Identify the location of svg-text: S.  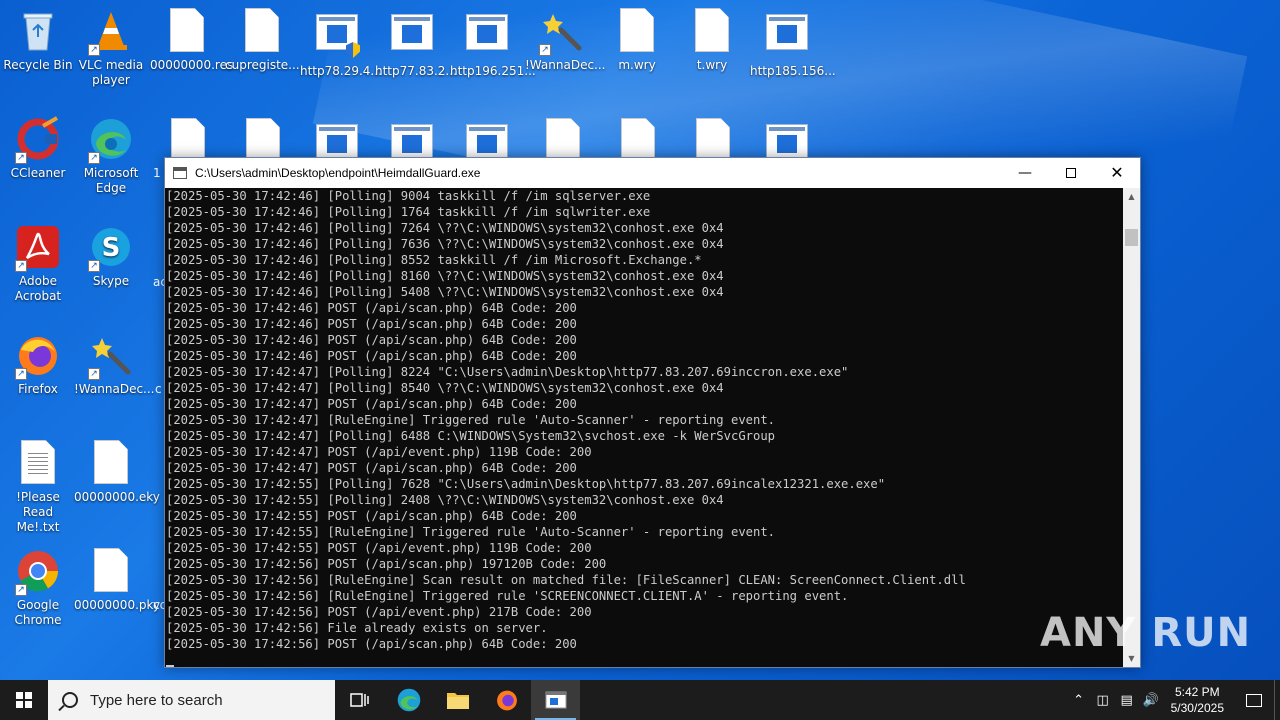
(111, 248).